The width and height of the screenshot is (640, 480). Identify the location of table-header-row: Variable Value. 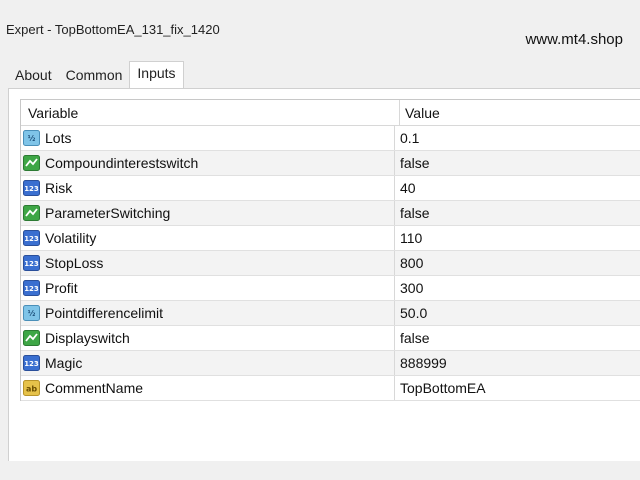
(330, 113).